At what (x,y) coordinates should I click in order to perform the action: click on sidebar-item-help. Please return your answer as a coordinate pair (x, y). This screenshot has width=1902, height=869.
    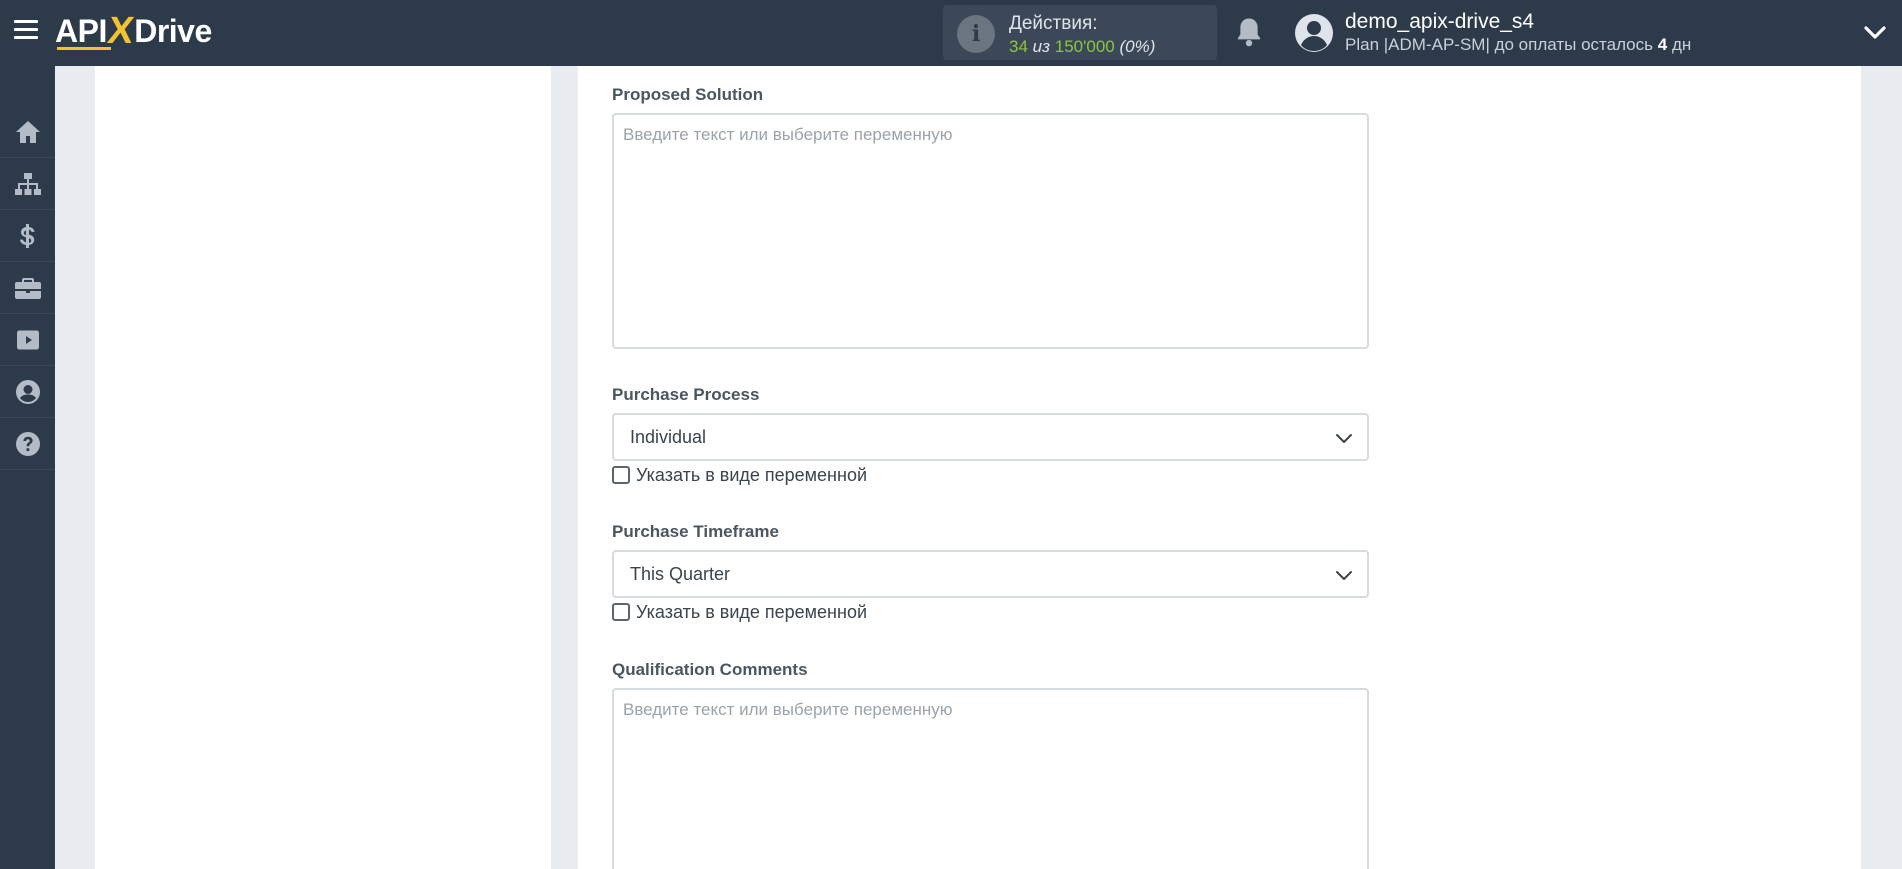
    Looking at the image, I should click on (27, 444).